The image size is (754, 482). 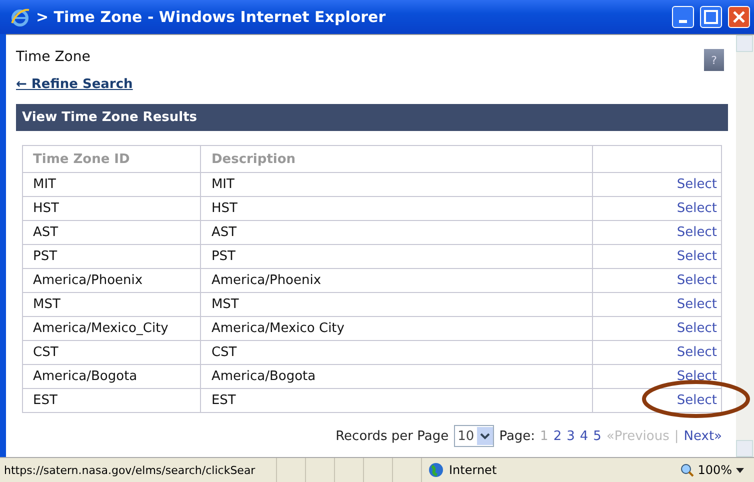 What do you see at coordinates (372, 117) in the screenshot?
I see `section-header: View Time Zone Results` at bounding box center [372, 117].